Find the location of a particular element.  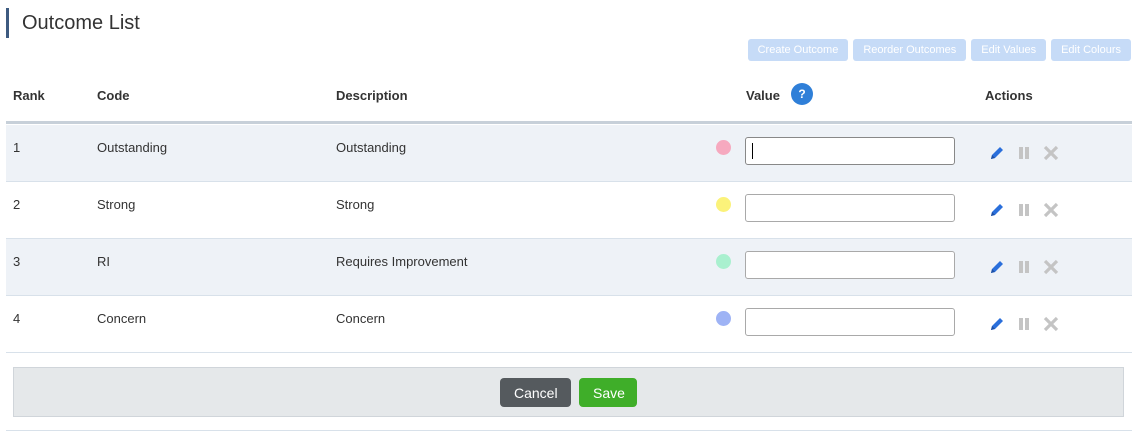

description-cell: Outstanding is located at coordinates (371, 147).